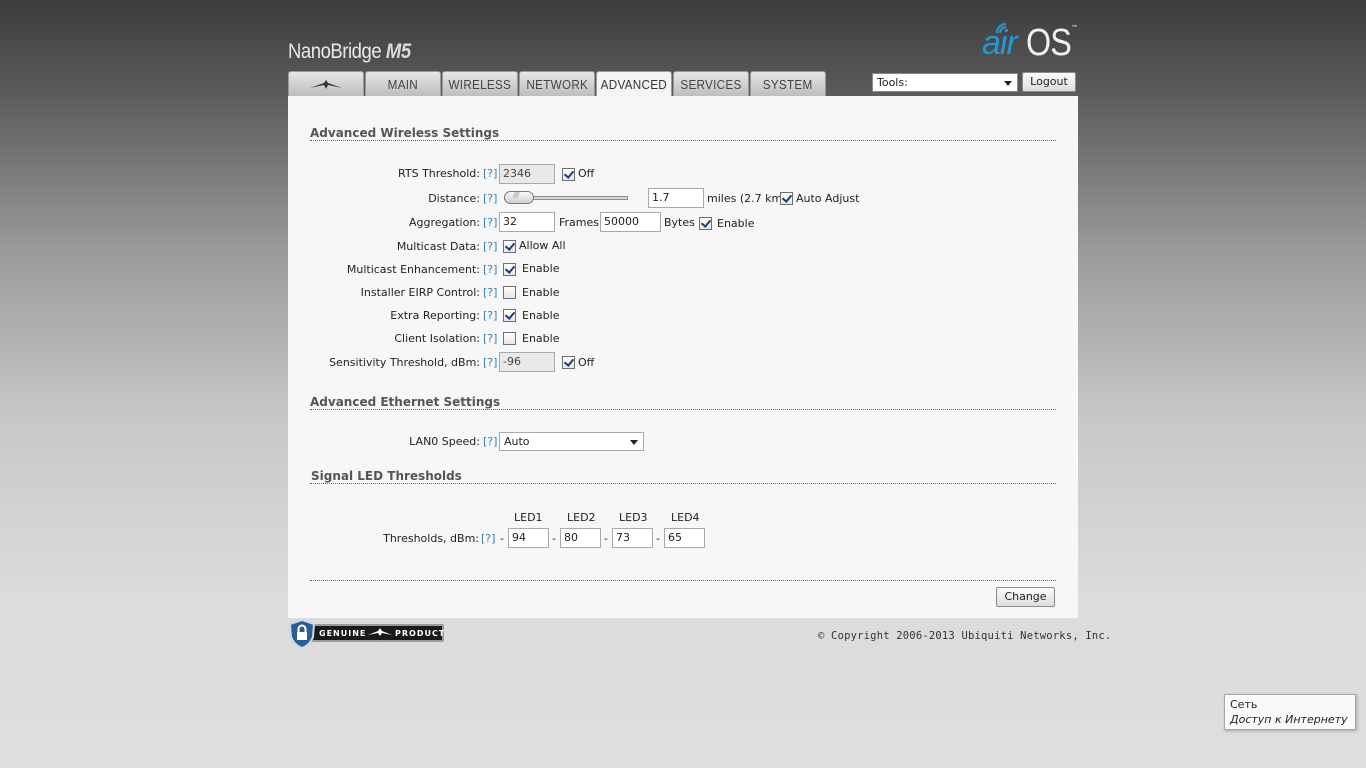 This screenshot has height=768, width=1366. I want to click on logo-air-text: air, so click(1000, 43).